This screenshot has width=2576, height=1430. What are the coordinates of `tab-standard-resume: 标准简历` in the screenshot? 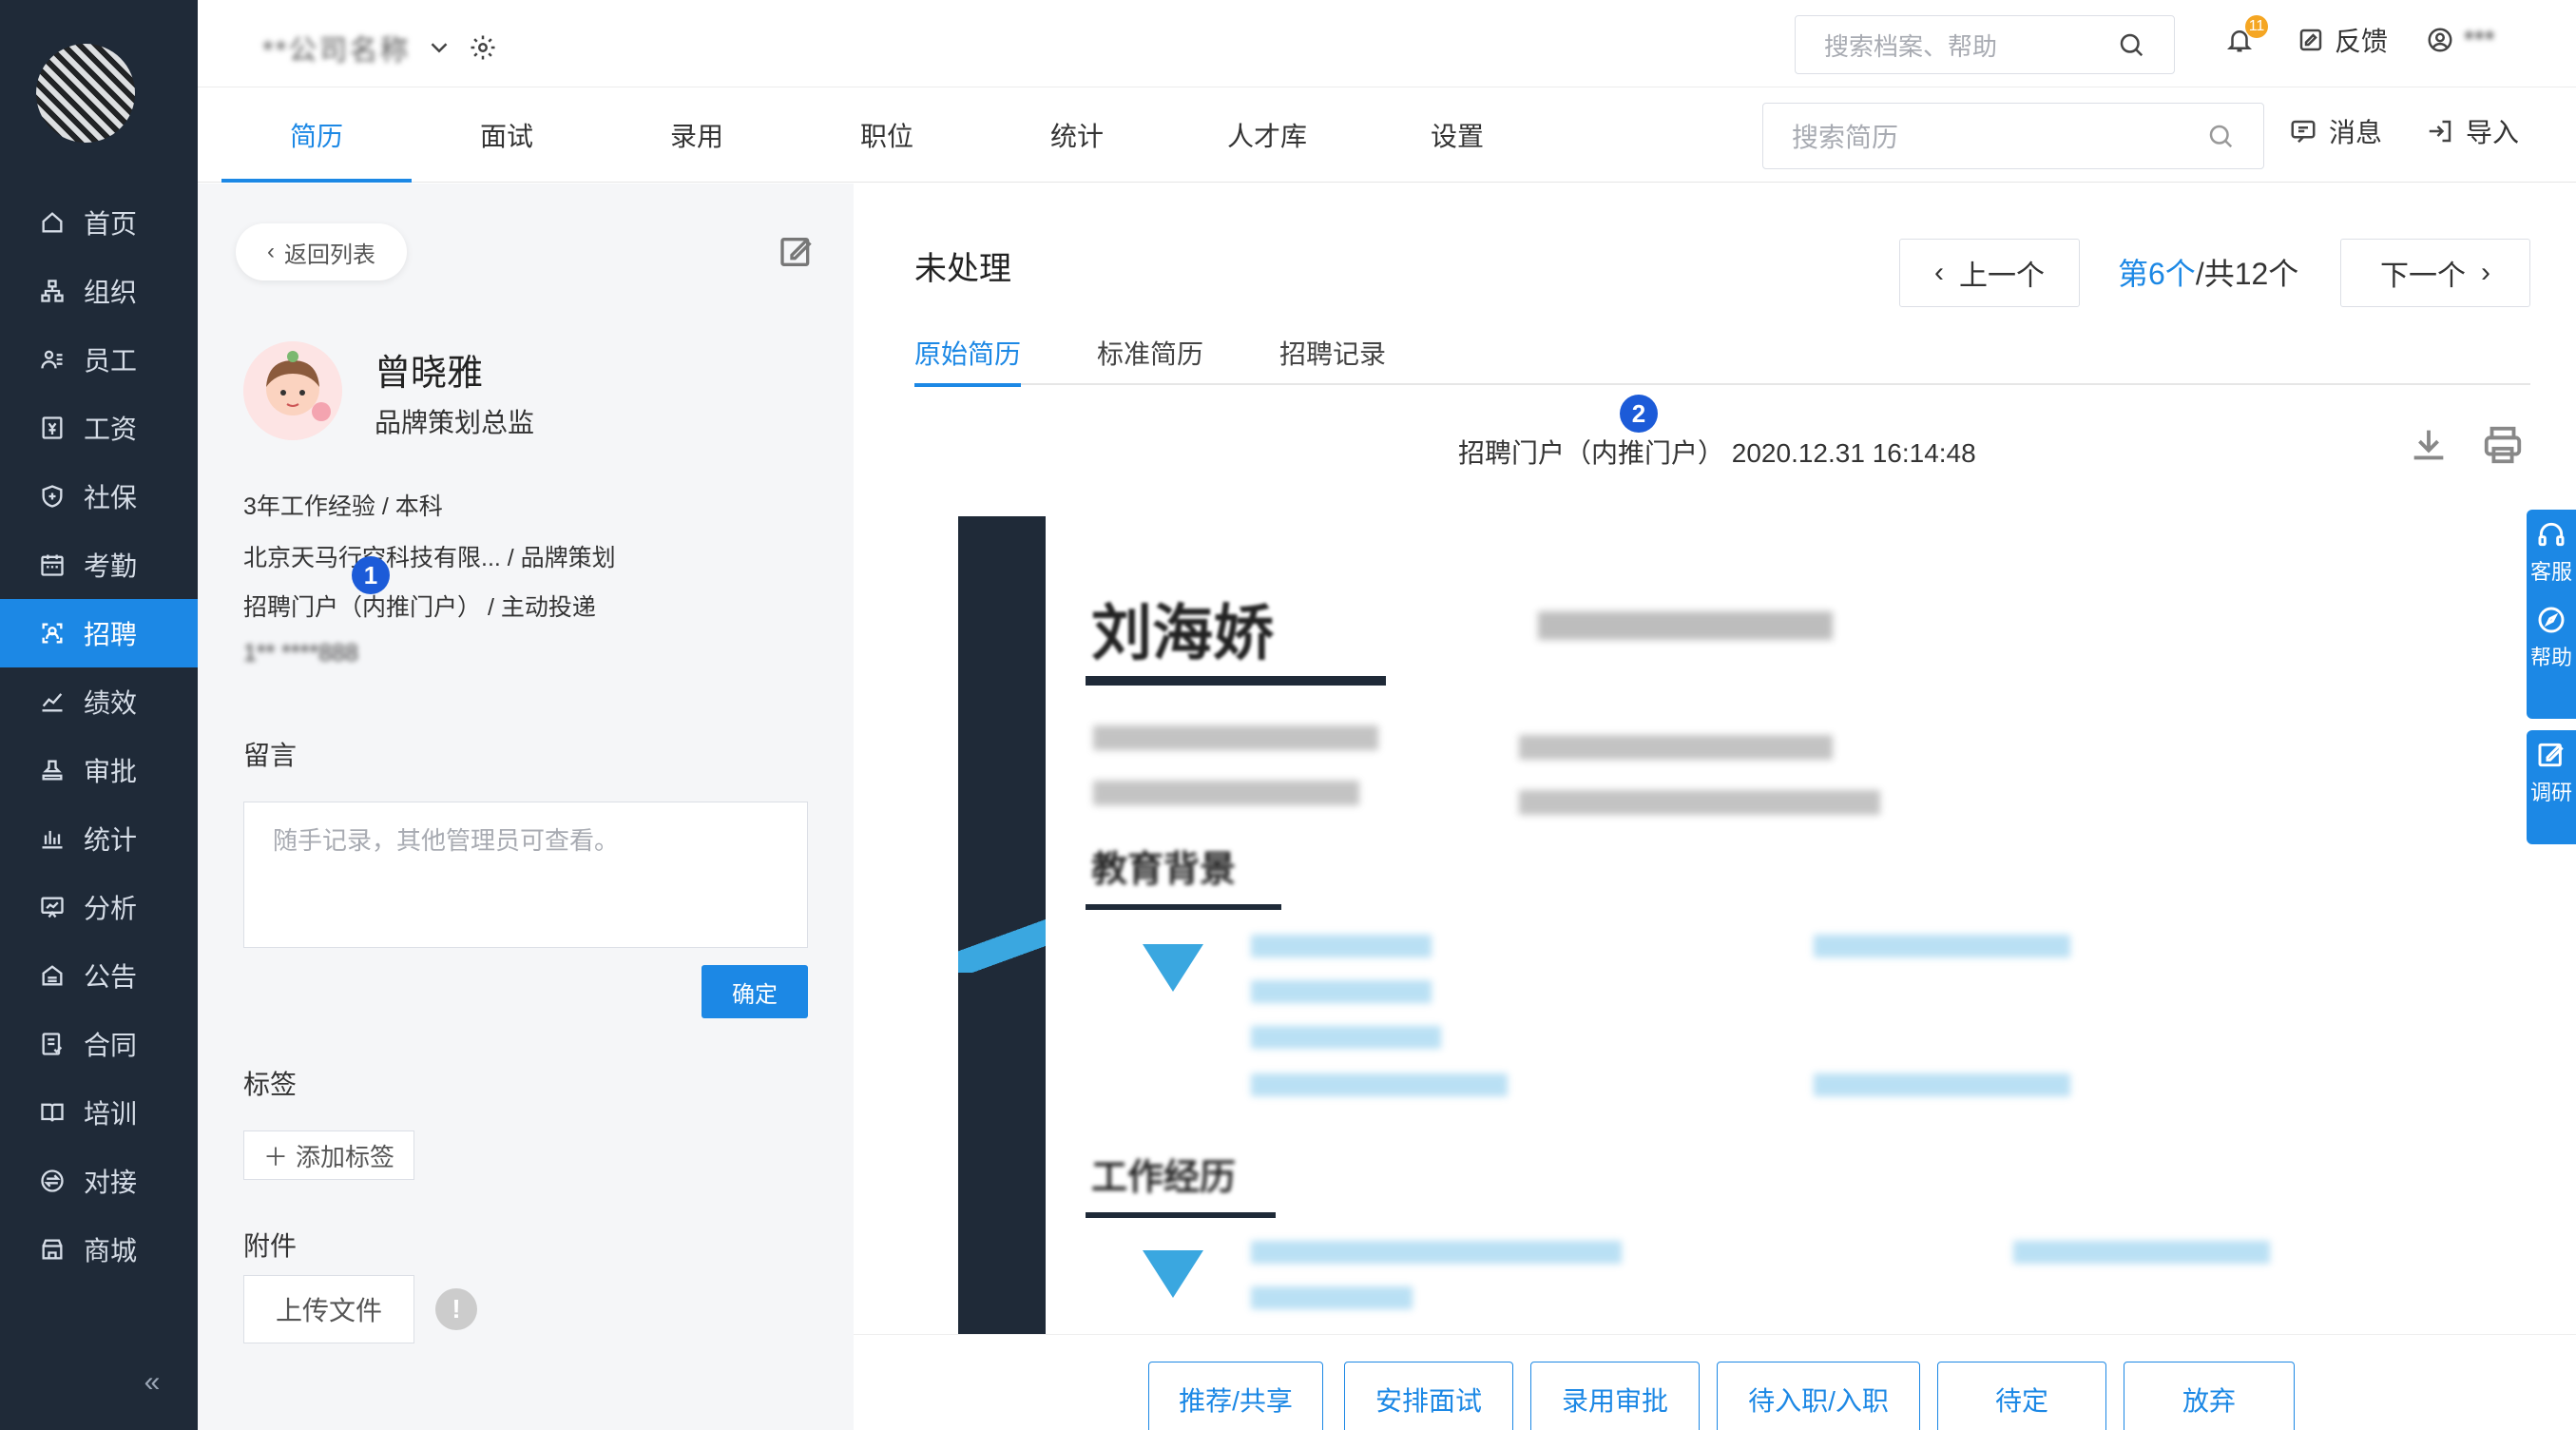 It's located at (1150, 352).